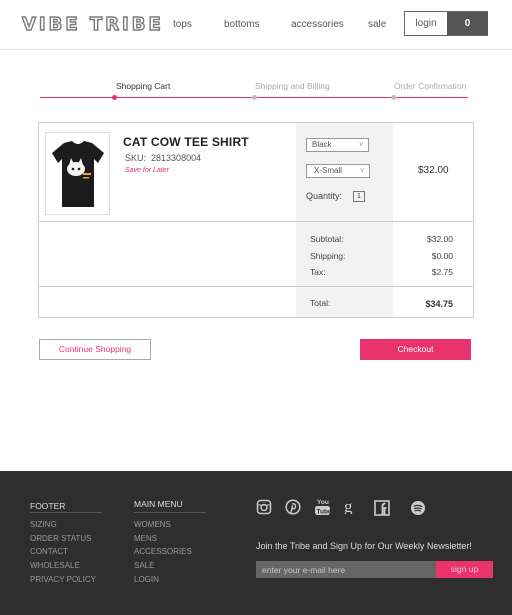  Describe the element at coordinates (318, 272) in the screenshot. I see `tax-label: Tax:` at that location.